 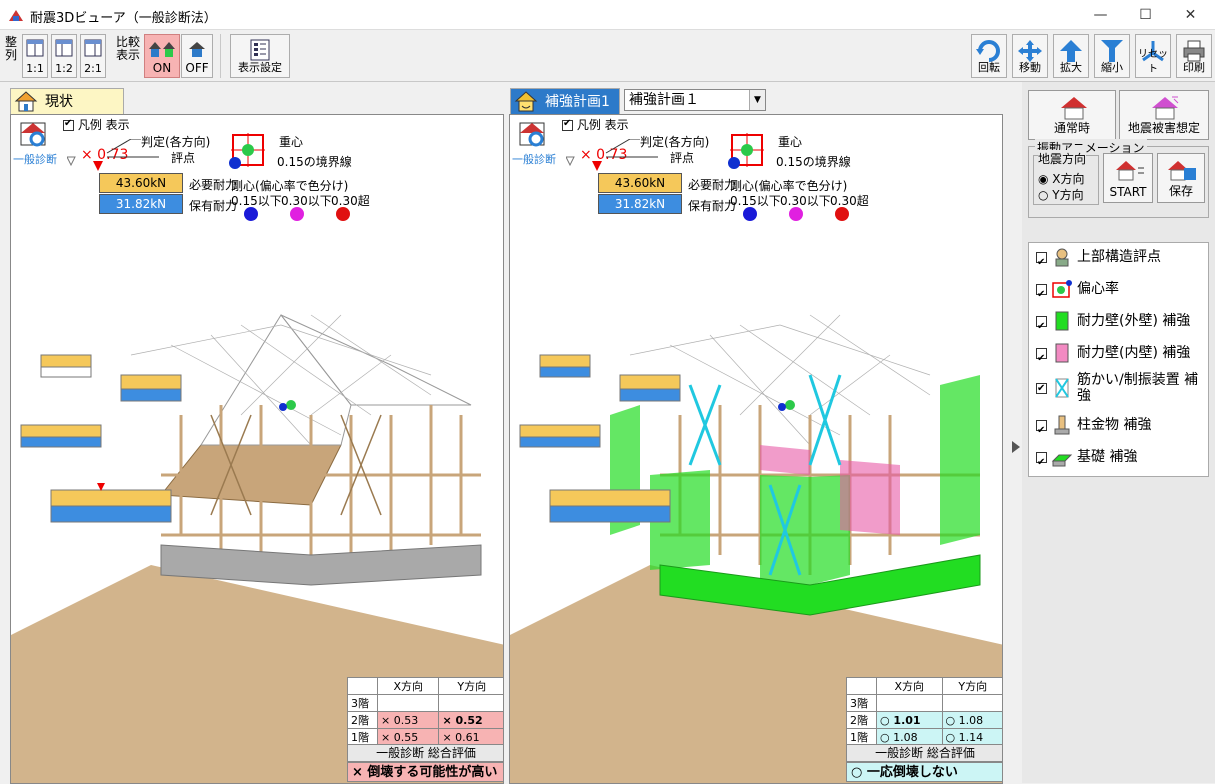 I want to click on option-foundation: 基礎 補強, so click(x=1086, y=460).